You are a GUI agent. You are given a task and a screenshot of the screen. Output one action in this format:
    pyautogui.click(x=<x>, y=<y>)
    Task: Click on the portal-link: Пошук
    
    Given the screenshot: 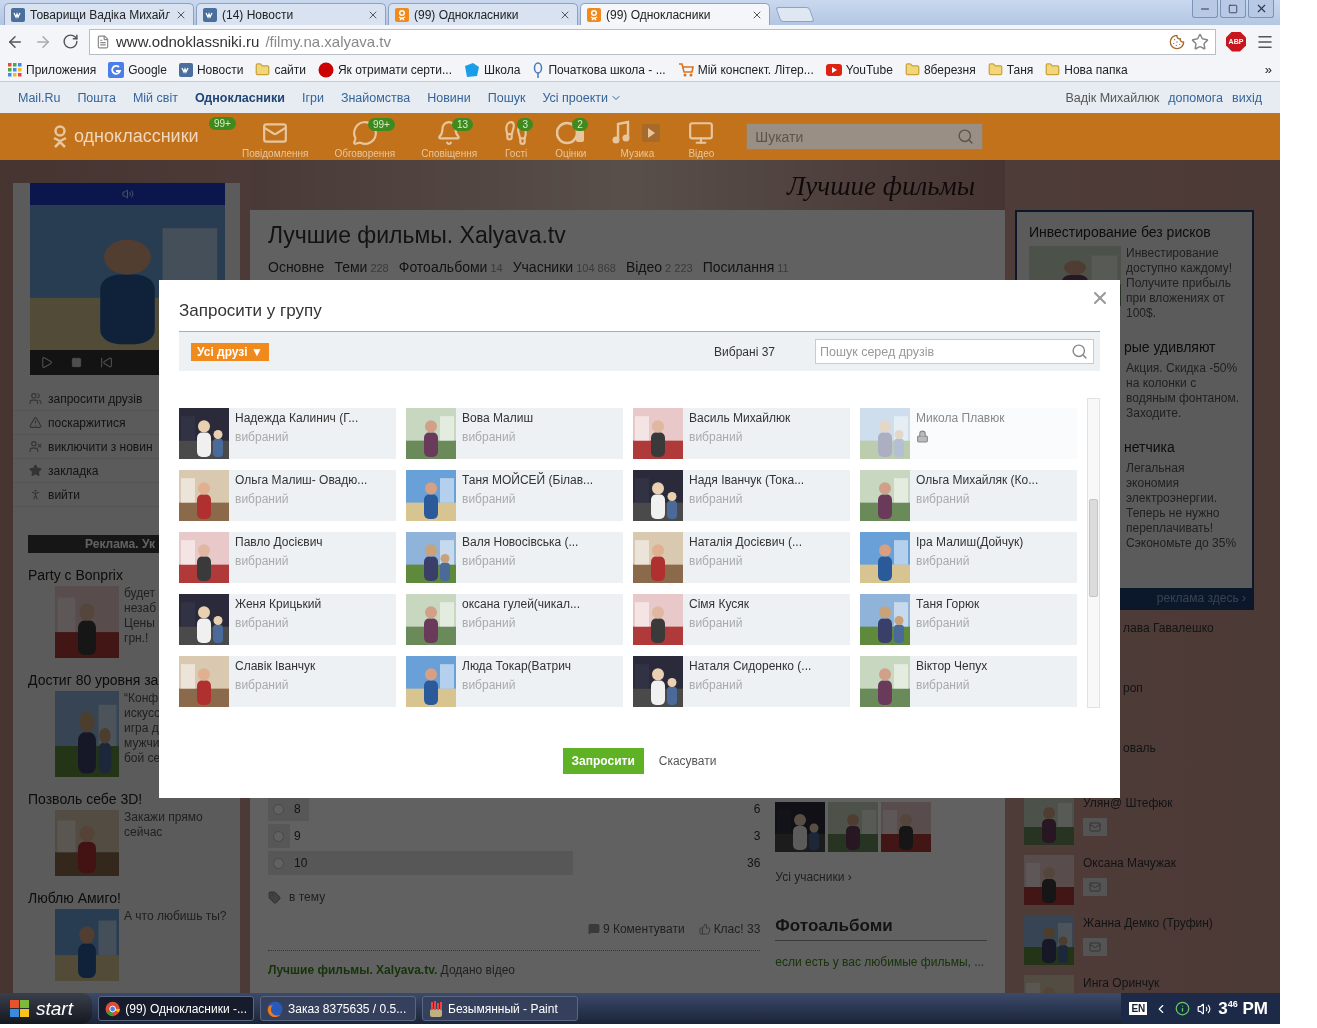 What is the action you would take?
    pyautogui.click(x=506, y=97)
    